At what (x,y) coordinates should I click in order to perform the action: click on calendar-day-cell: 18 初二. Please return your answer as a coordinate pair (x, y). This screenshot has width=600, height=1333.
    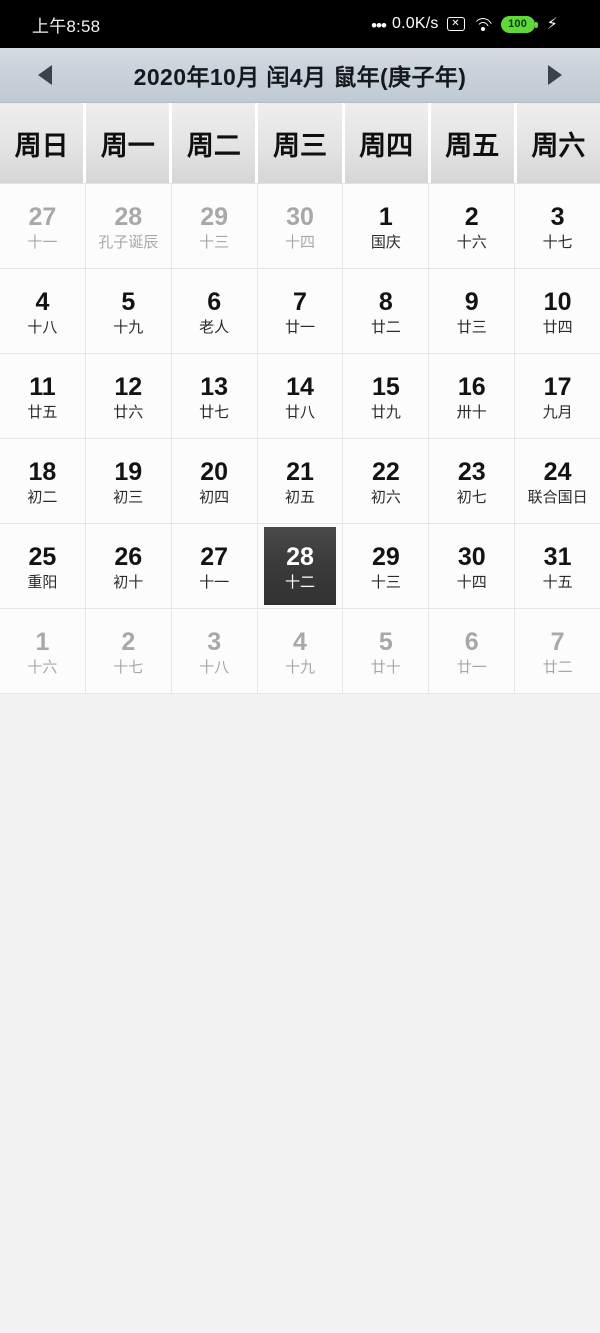
    Looking at the image, I should click on (43, 481).